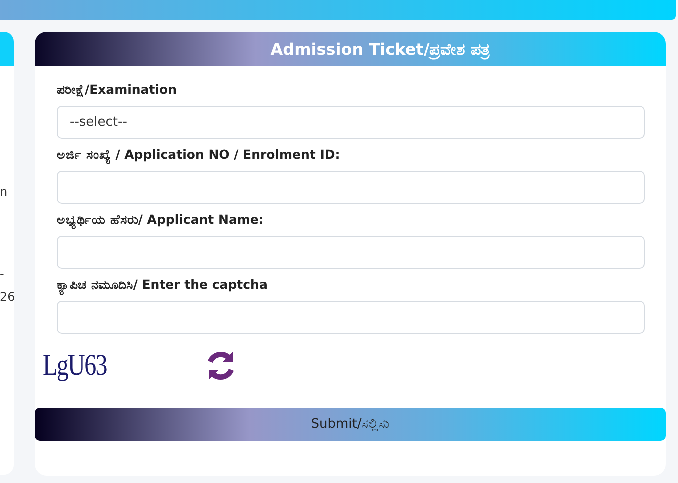 The width and height of the screenshot is (678, 483). Describe the element at coordinates (380, 49) in the screenshot. I see `card-title: Admission Ticket/ಪ್ರವೇಶ ಪತ್ರ` at that location.